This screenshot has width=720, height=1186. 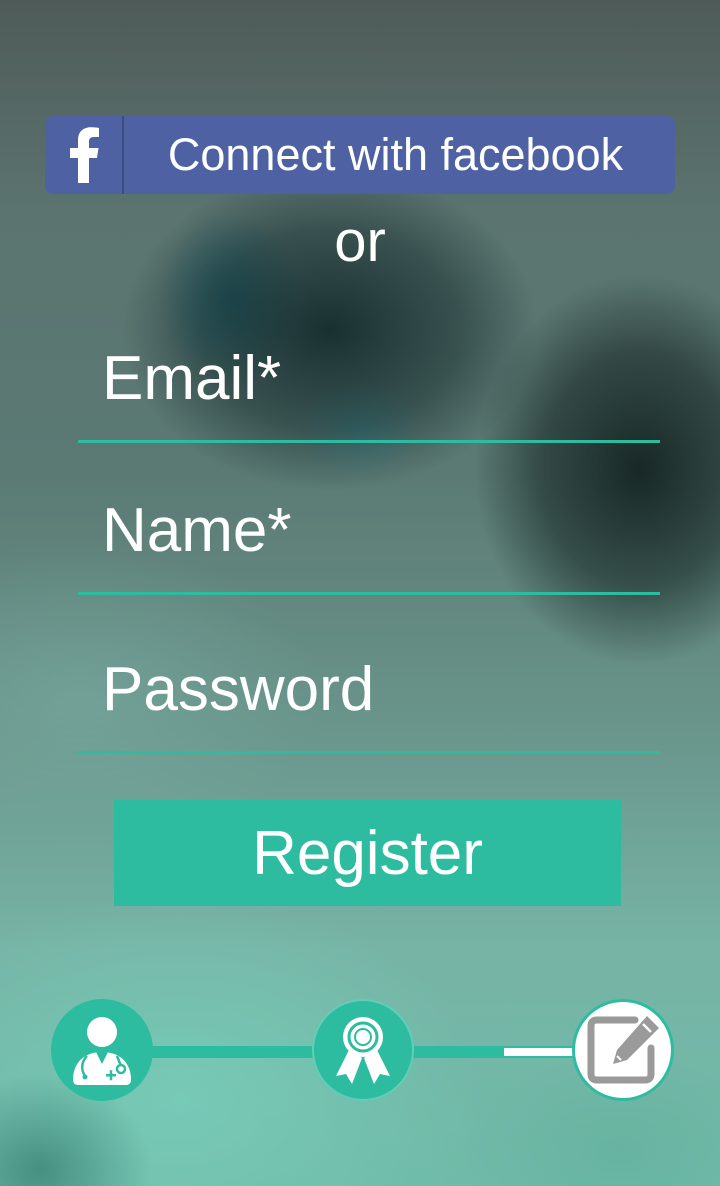 I want to click on email-field, so click(x=369, y=390).